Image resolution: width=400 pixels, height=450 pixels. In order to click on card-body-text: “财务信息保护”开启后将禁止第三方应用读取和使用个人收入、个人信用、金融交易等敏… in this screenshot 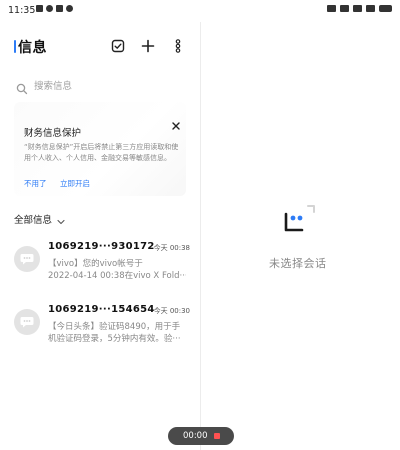, I will do `click(101, 152)`.